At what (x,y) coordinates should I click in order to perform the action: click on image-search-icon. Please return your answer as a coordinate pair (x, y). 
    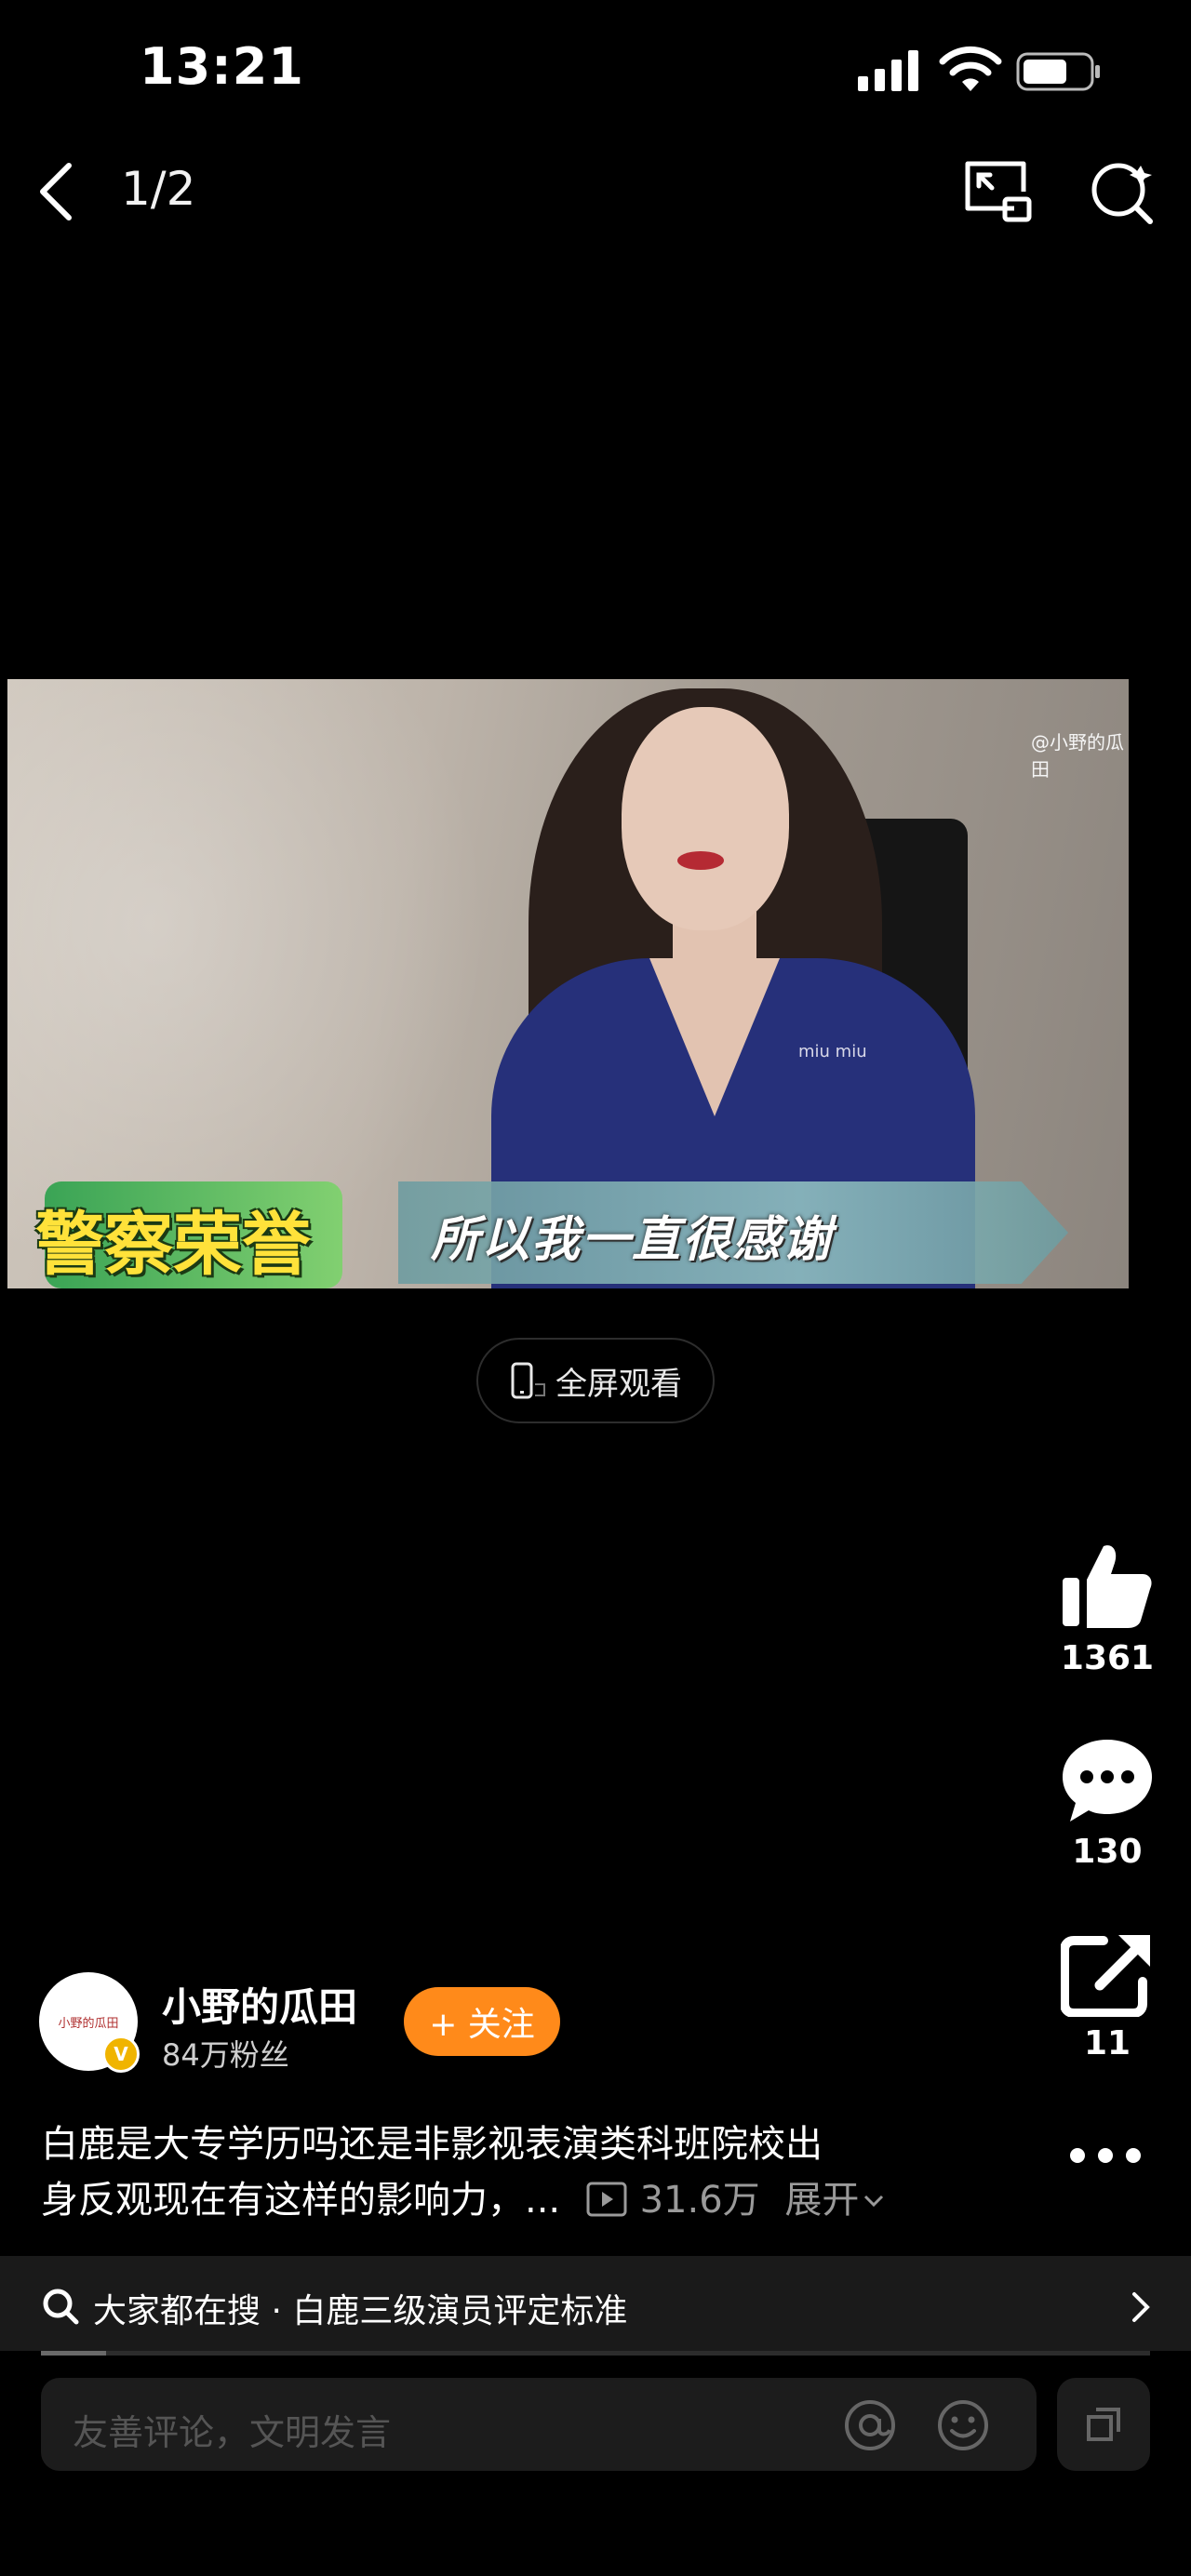
    Looking at the image, I should click on (1121, 191).